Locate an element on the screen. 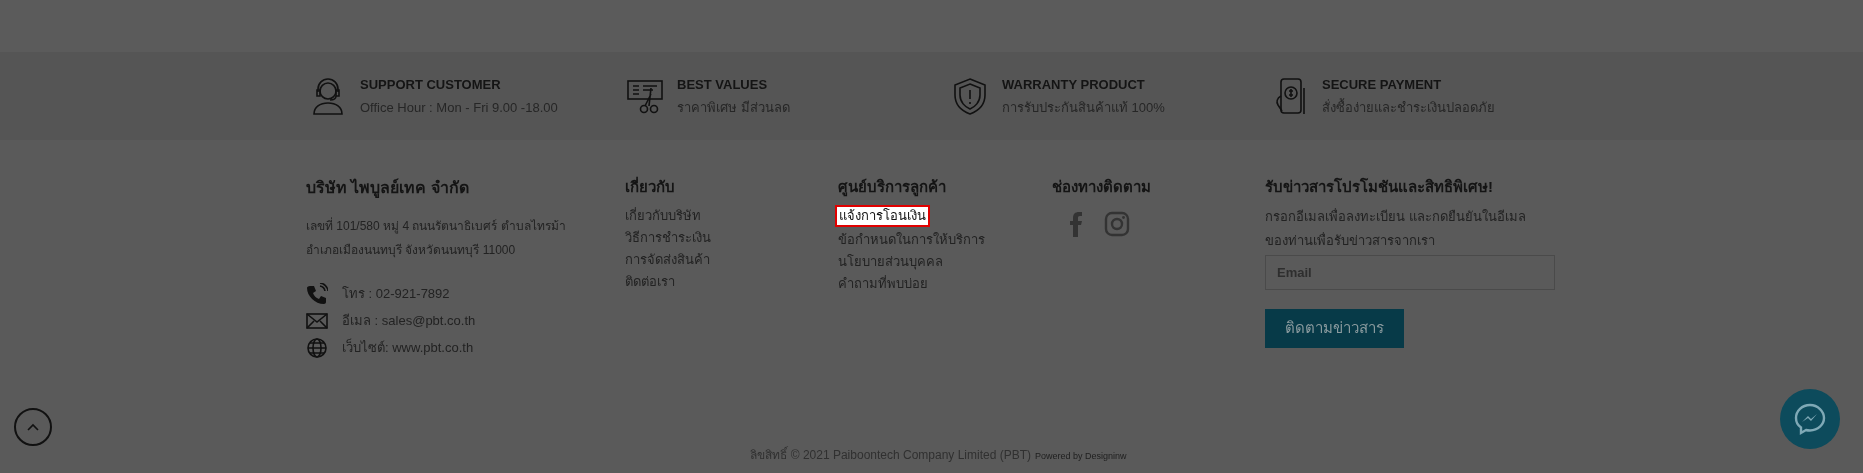  phone-icon is located at coordinates (317, 294).